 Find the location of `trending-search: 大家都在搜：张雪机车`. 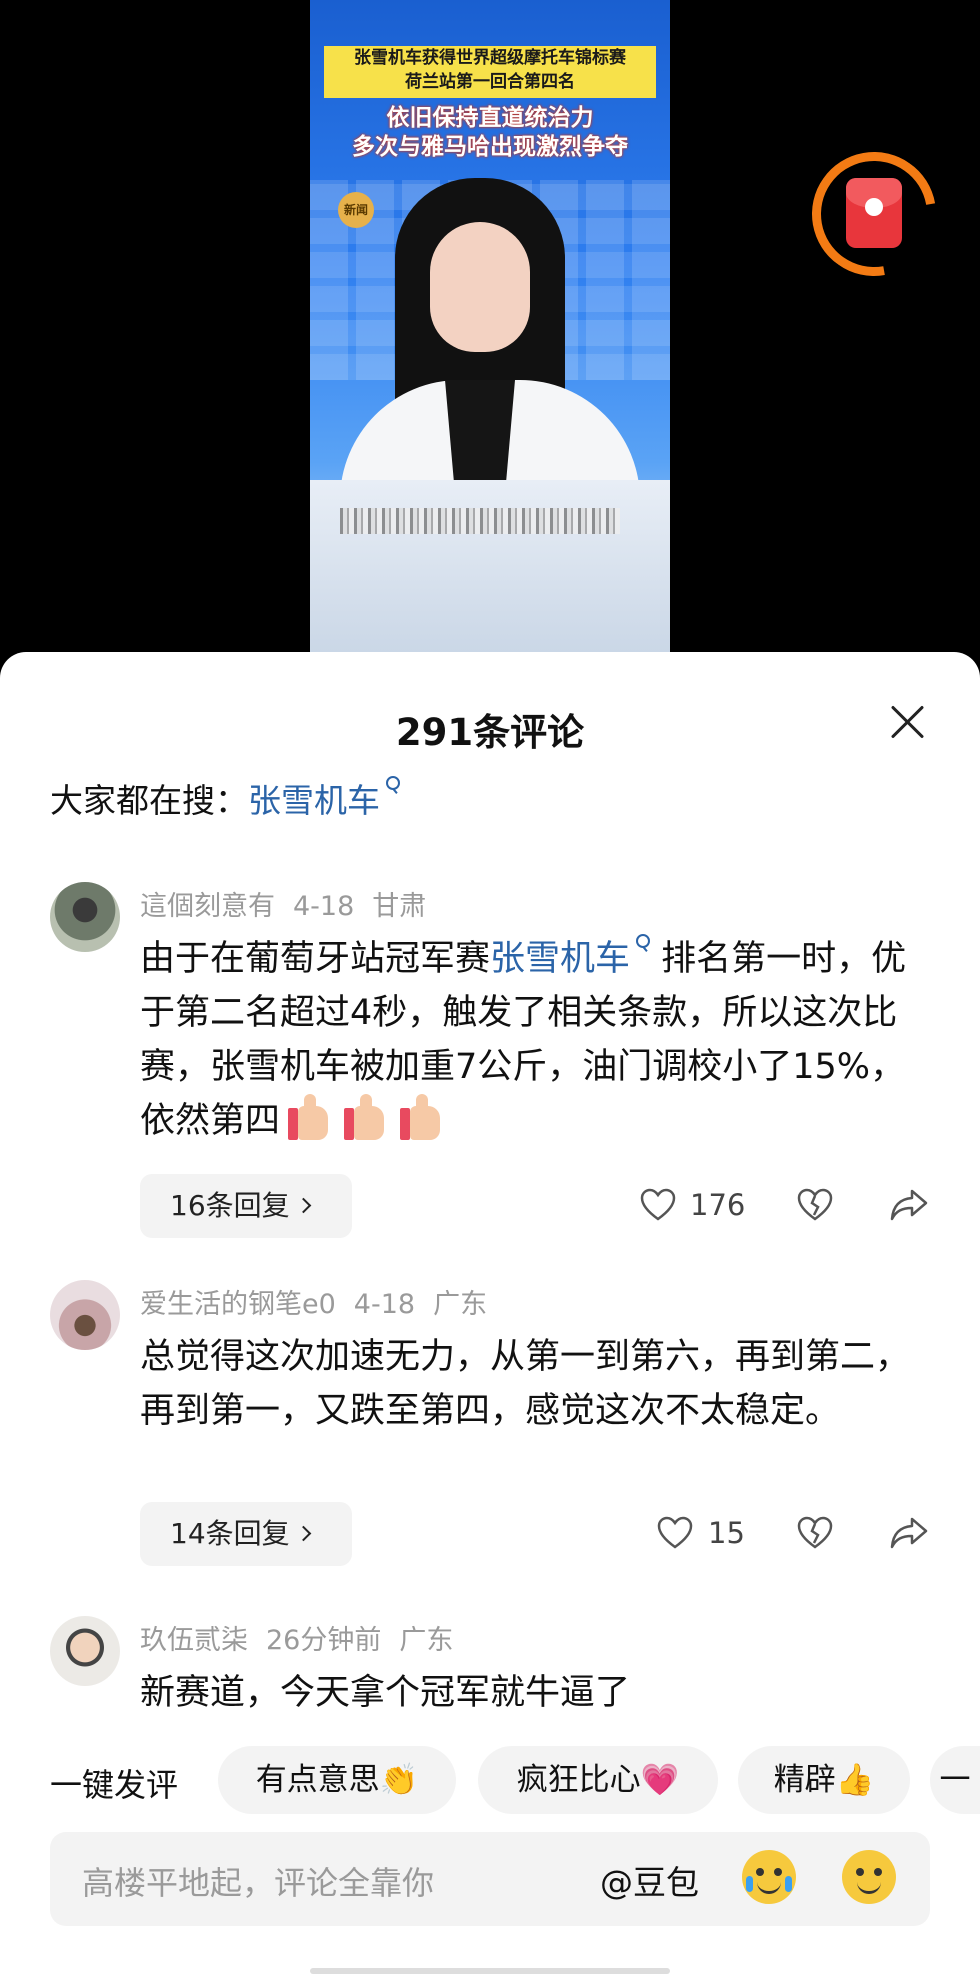

trending-search: 大家都在搜：张雪机车 is located at coordinates (225, 798).